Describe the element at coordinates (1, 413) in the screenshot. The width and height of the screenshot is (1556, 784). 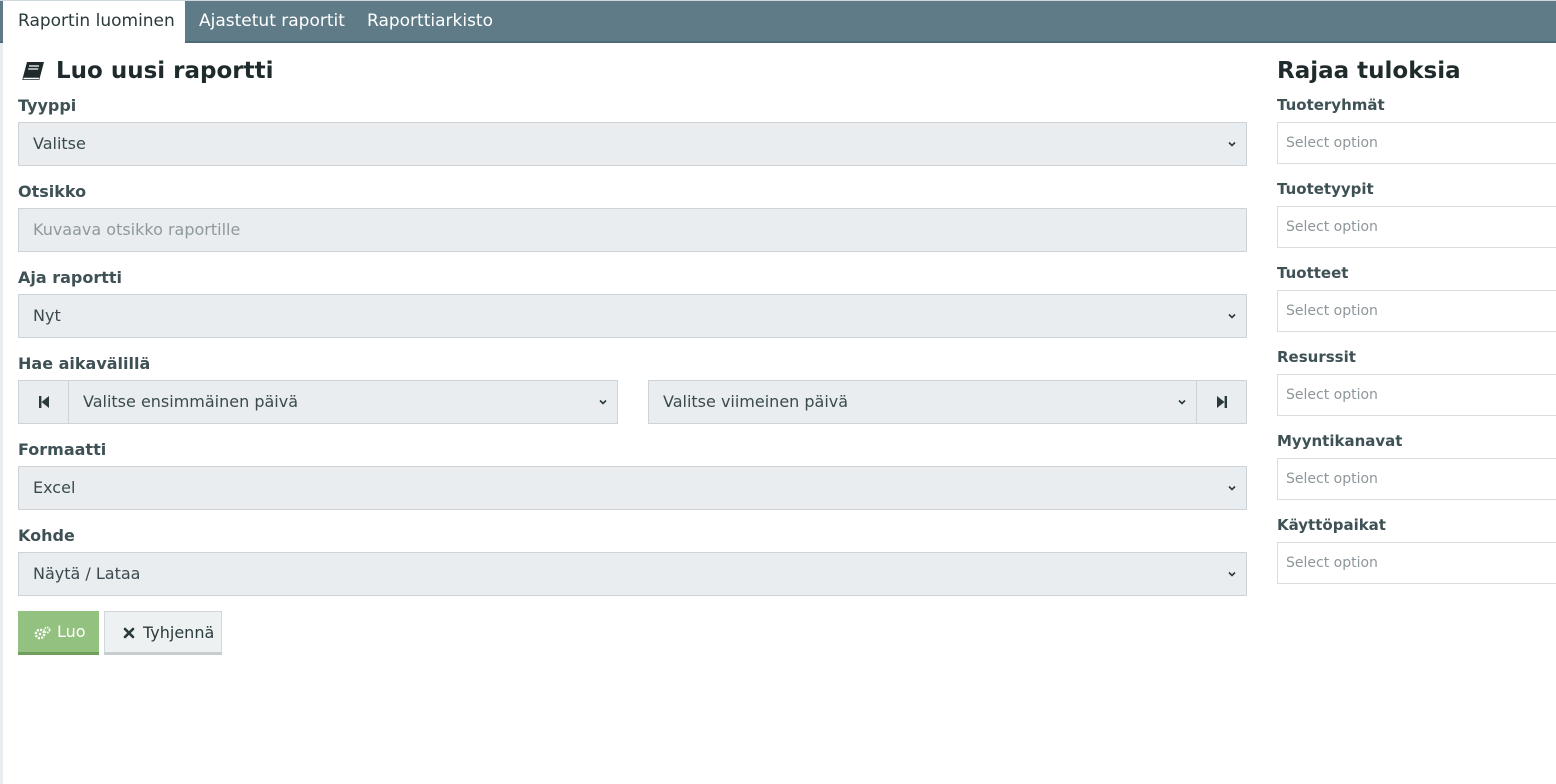
I see `left-border` at that location.